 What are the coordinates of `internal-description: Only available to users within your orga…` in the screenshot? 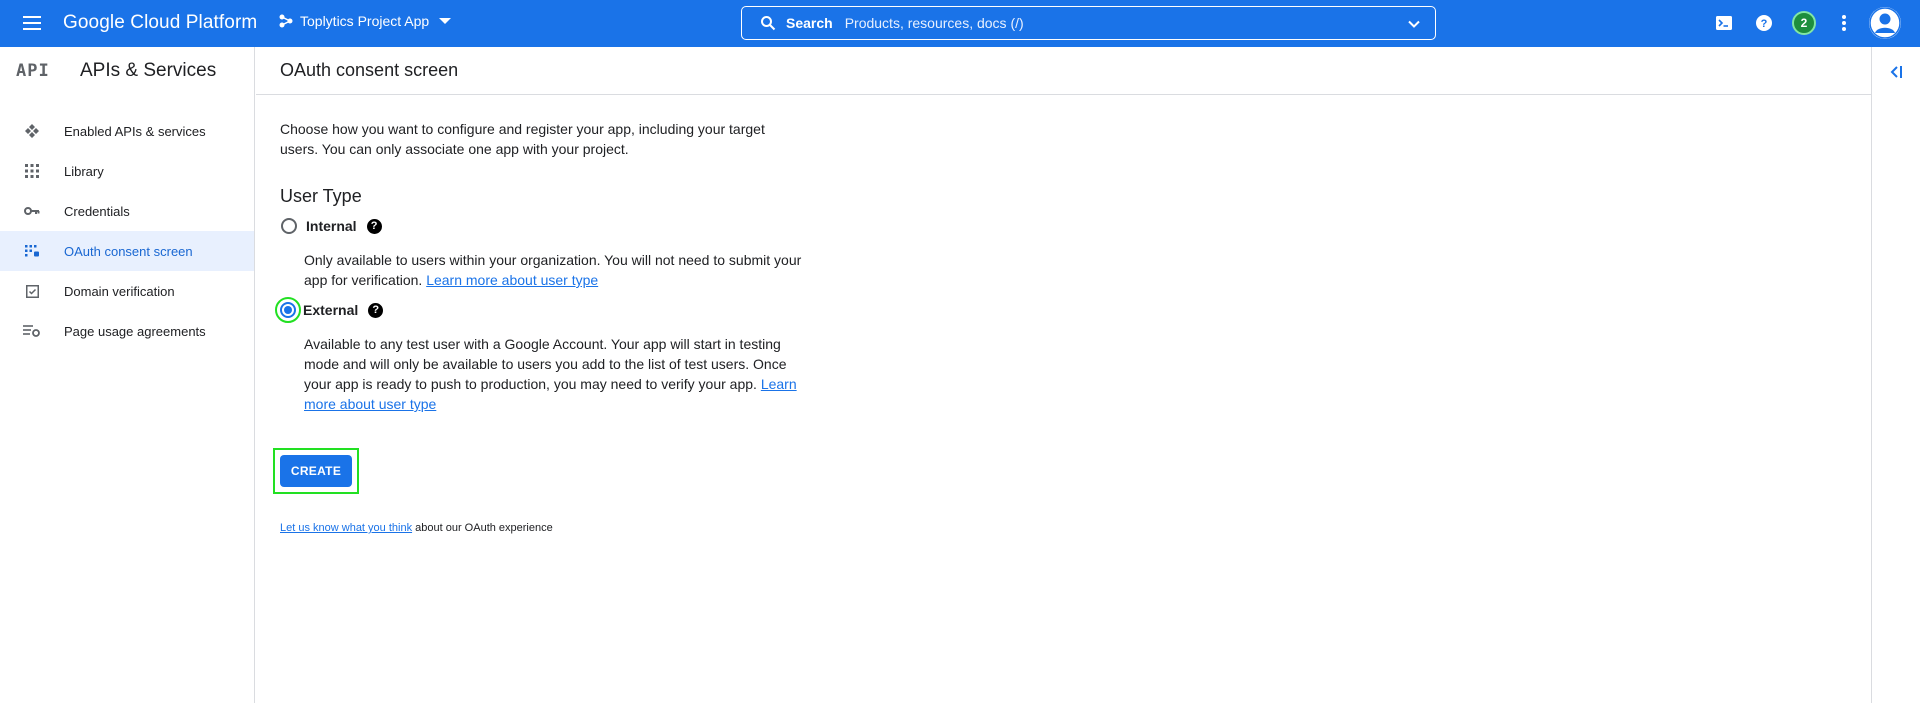 It's located at (554, 270).